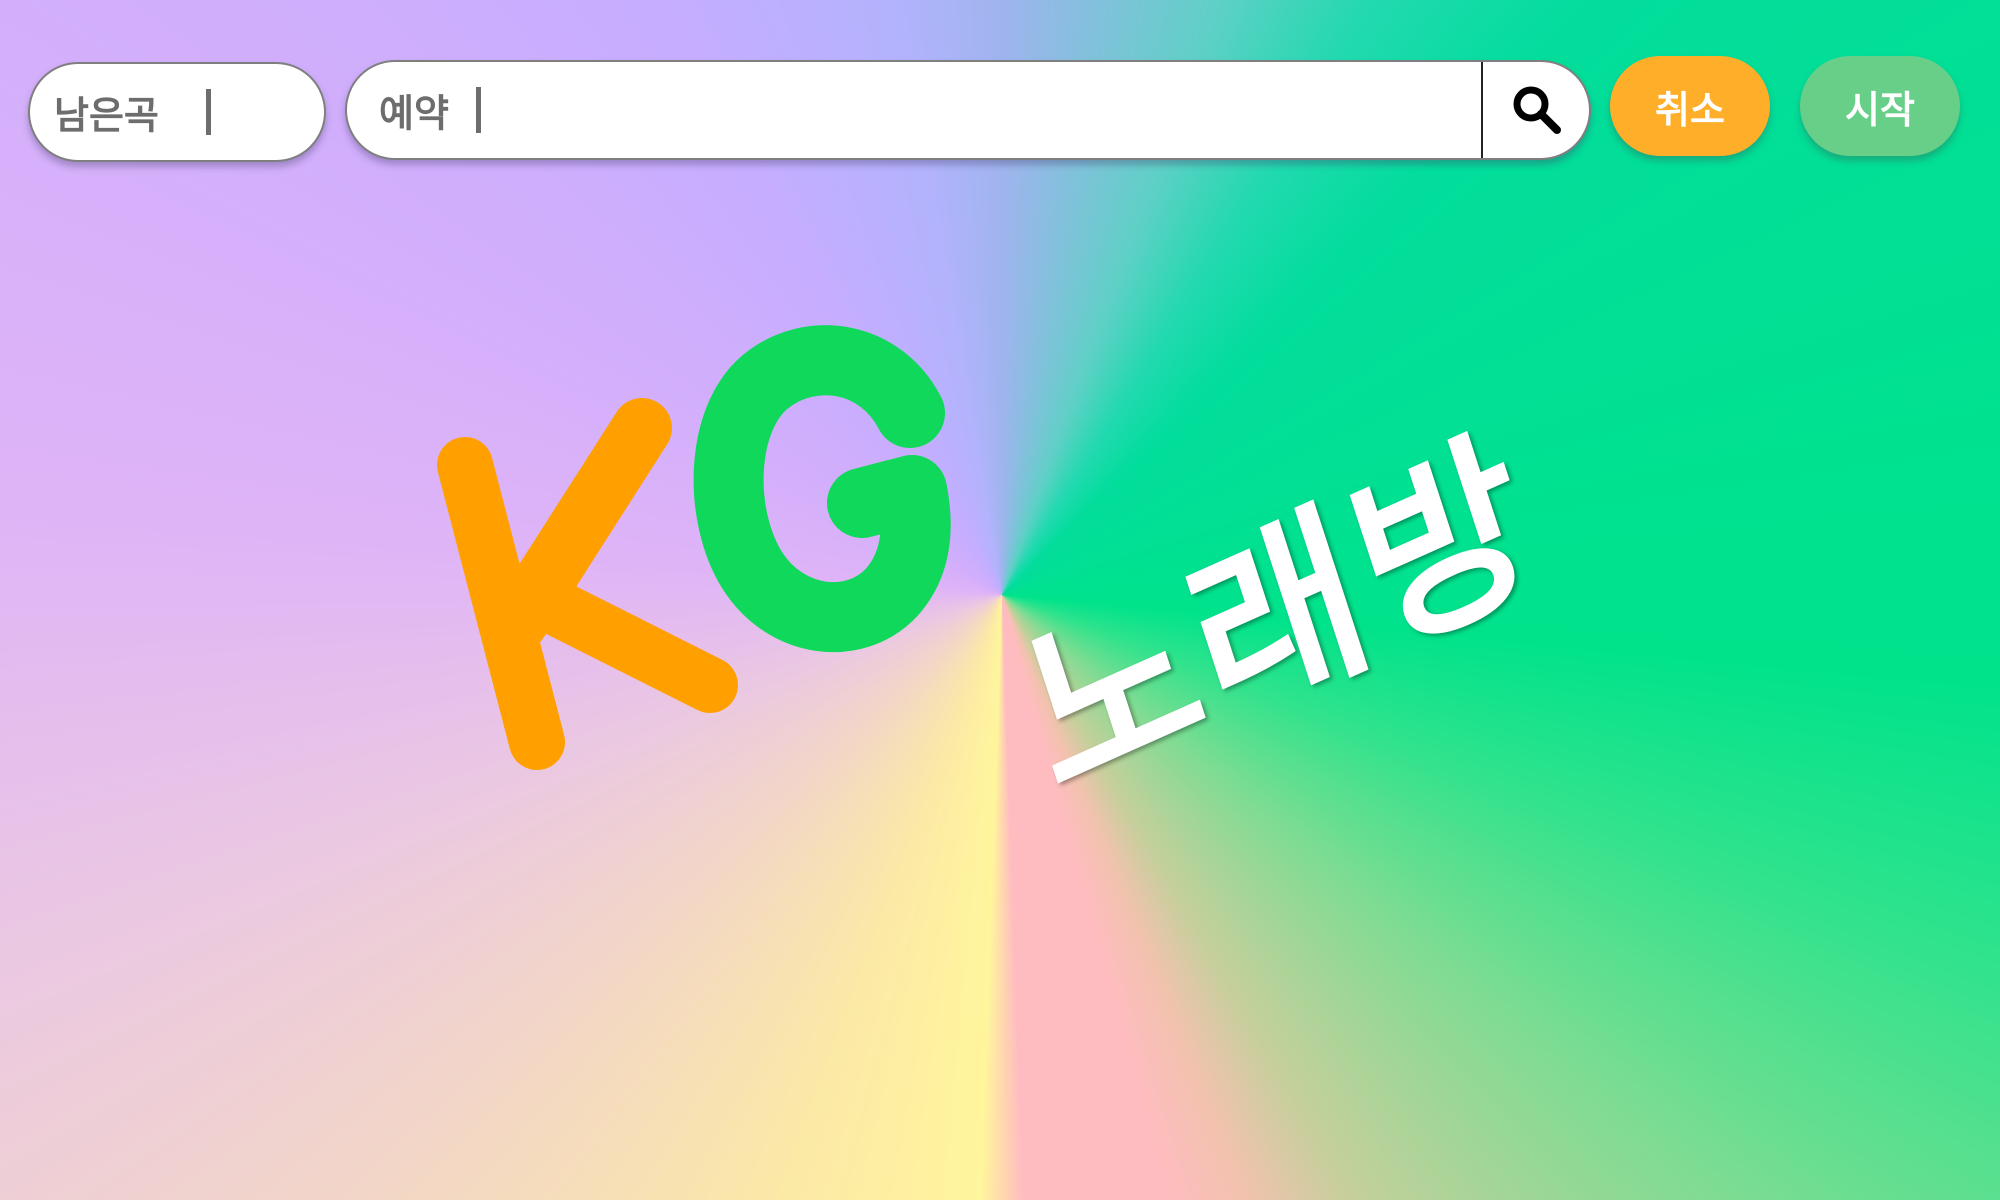  Describe the element at coordinates (952, 110) in the screenshot. I see `reservation-input` at that location.